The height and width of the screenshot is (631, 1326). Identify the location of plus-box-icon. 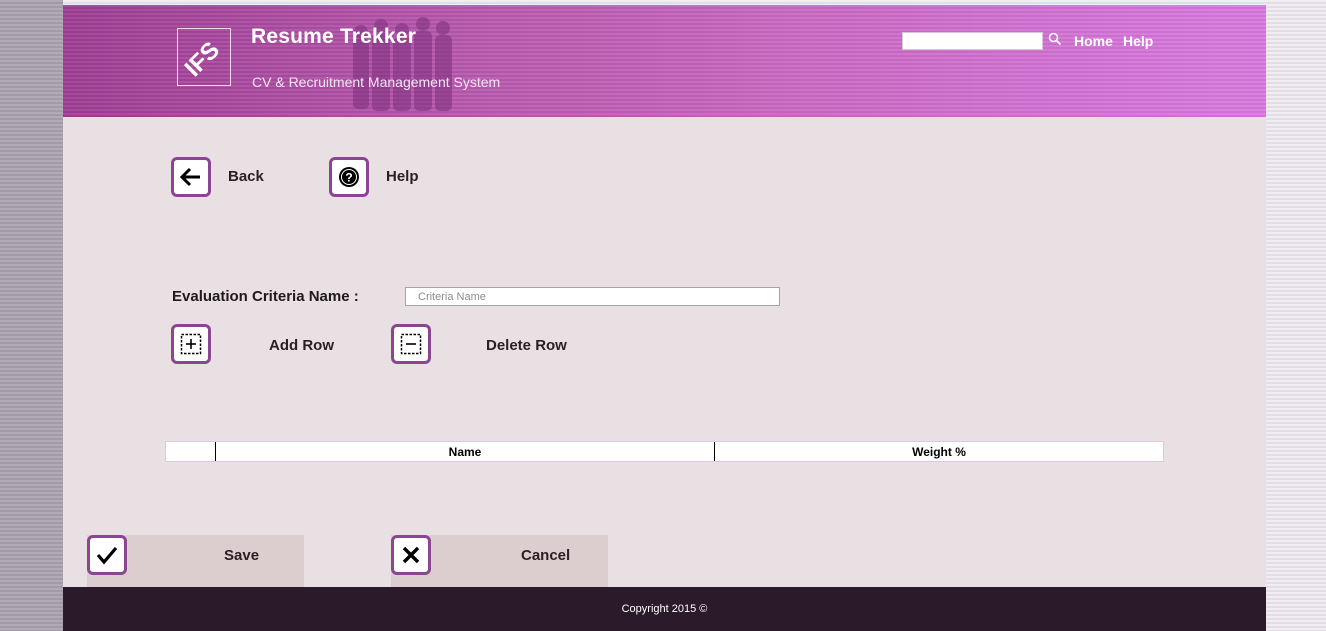
(191, 344).